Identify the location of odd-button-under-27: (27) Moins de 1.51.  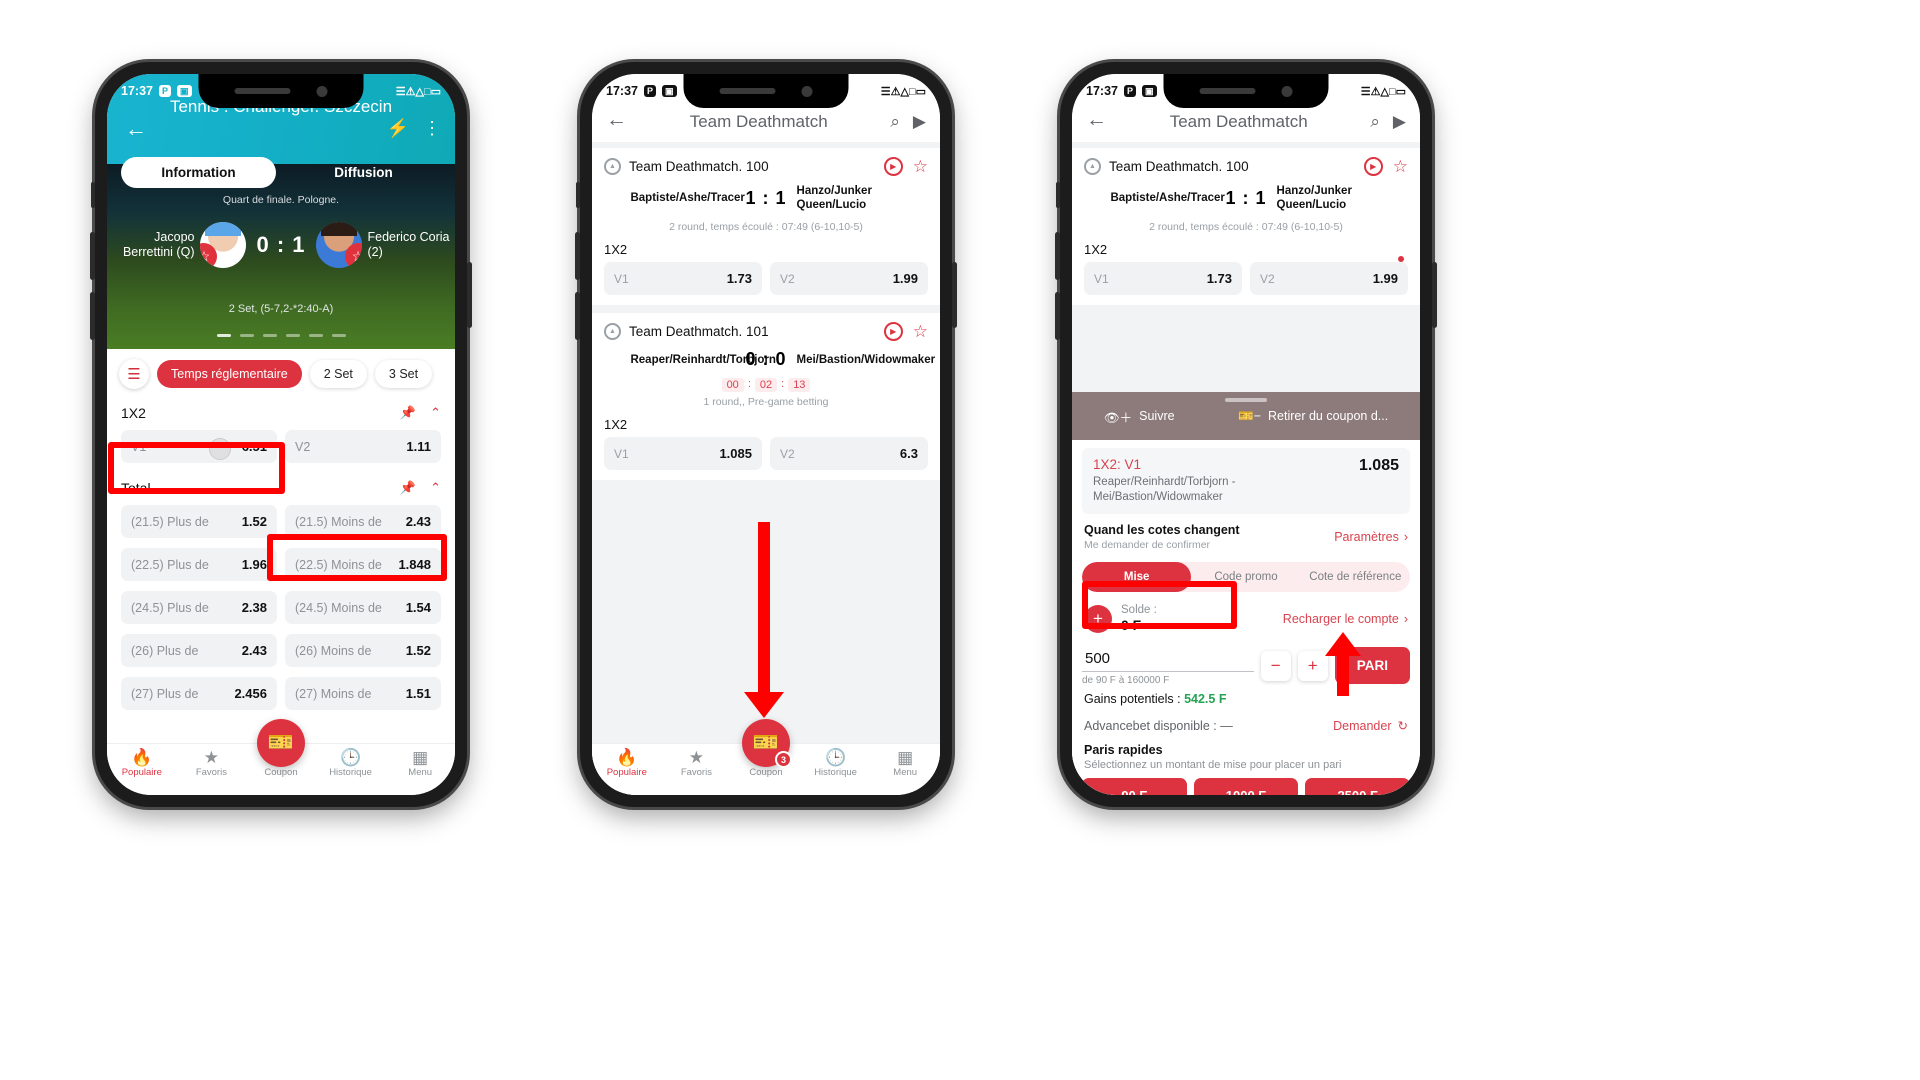
(363, 693).